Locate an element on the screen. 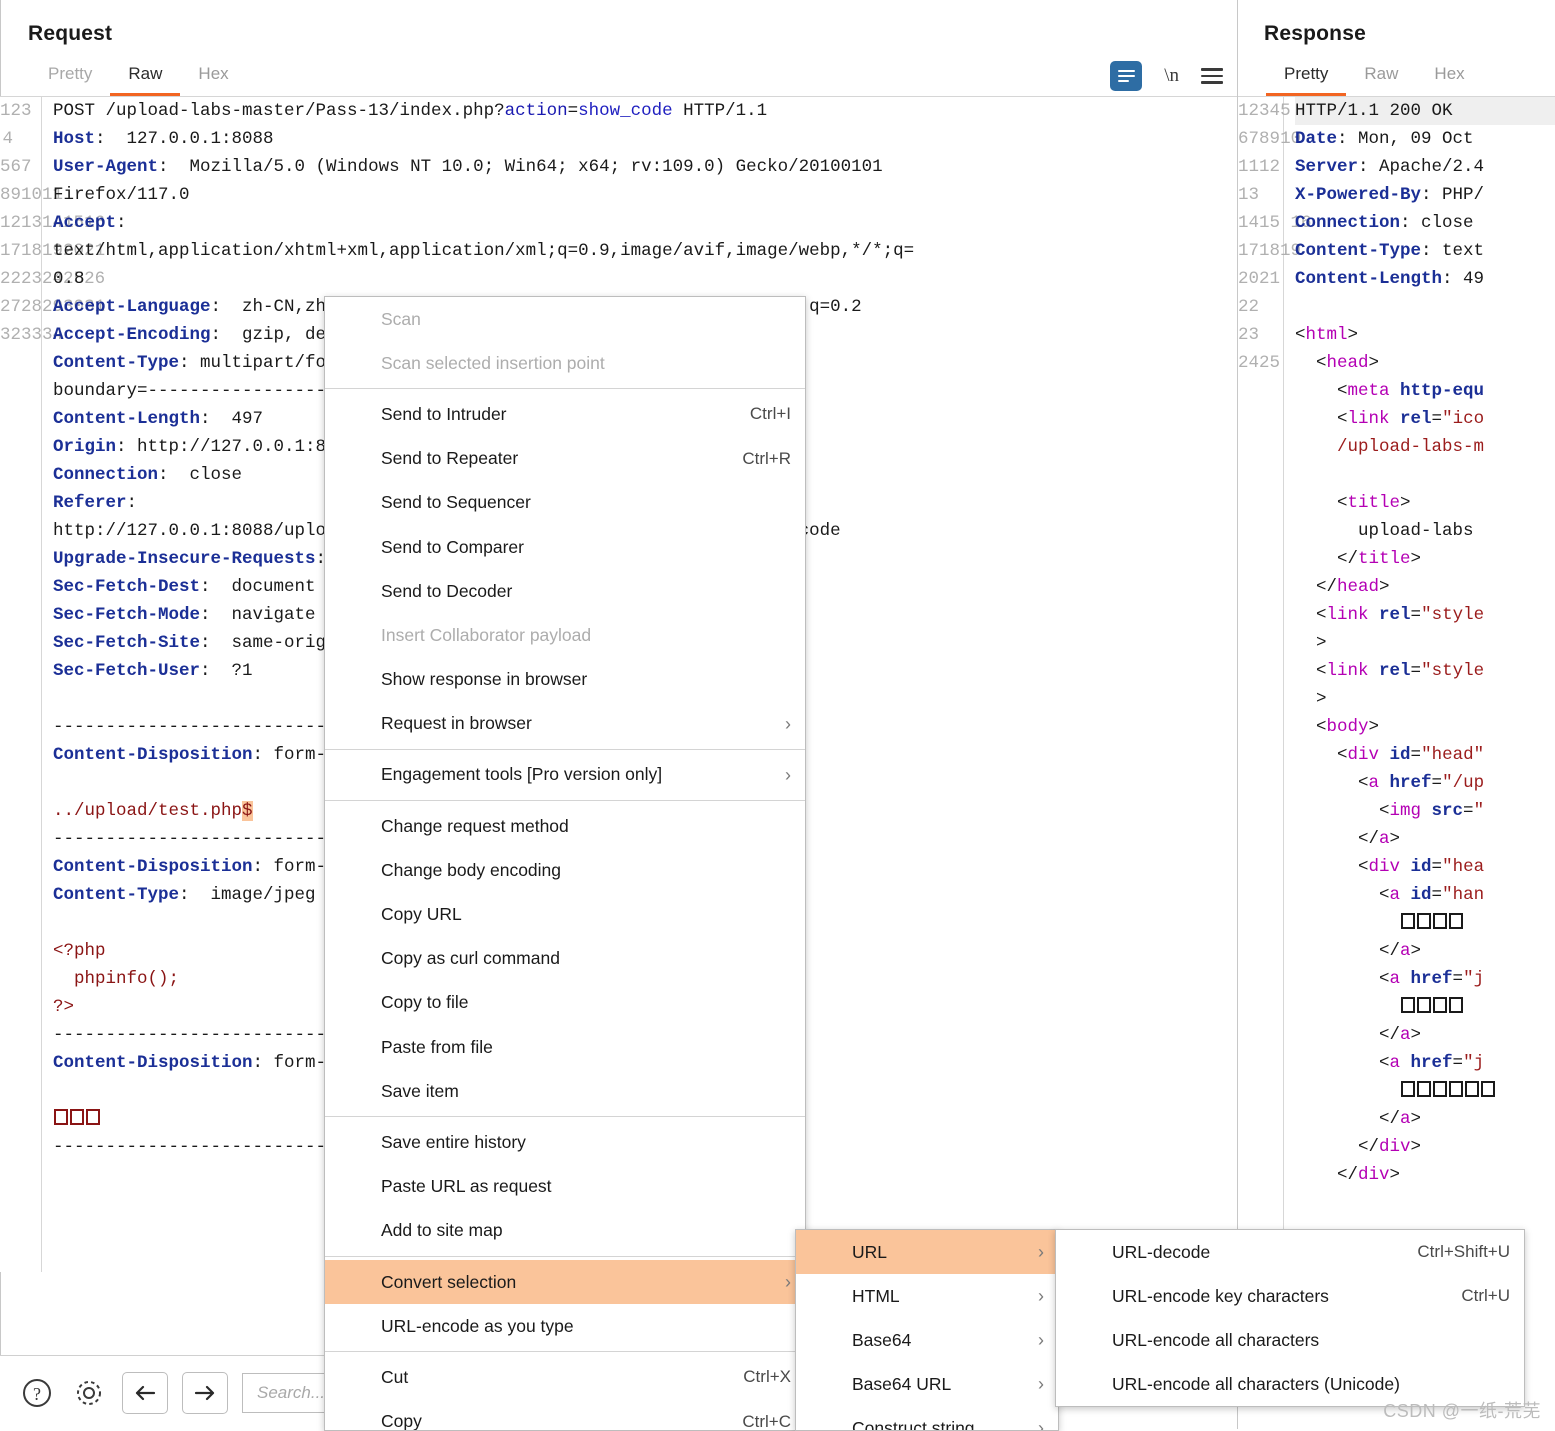  convert-item-html: HTML› is located at coordinates (927, 1296).